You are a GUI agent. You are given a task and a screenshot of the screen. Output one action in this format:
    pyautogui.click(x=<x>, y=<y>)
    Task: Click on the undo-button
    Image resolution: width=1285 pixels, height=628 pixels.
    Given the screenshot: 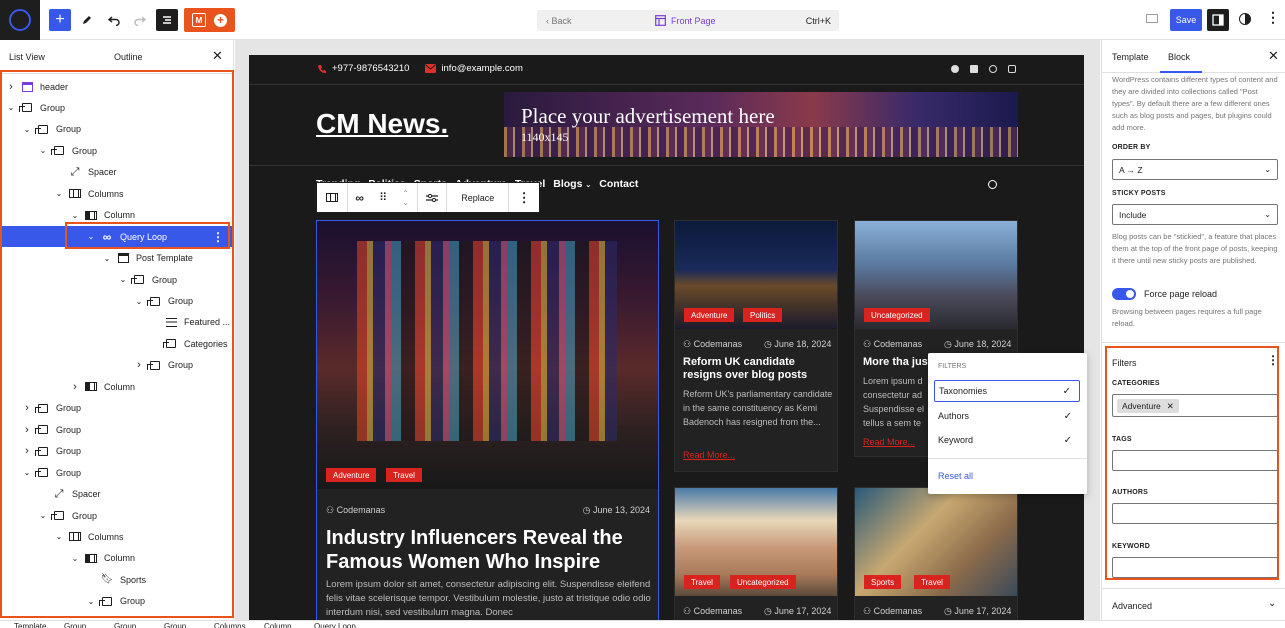 What is the action you would take?
    pyautogui.click(x=114, y=20)
    